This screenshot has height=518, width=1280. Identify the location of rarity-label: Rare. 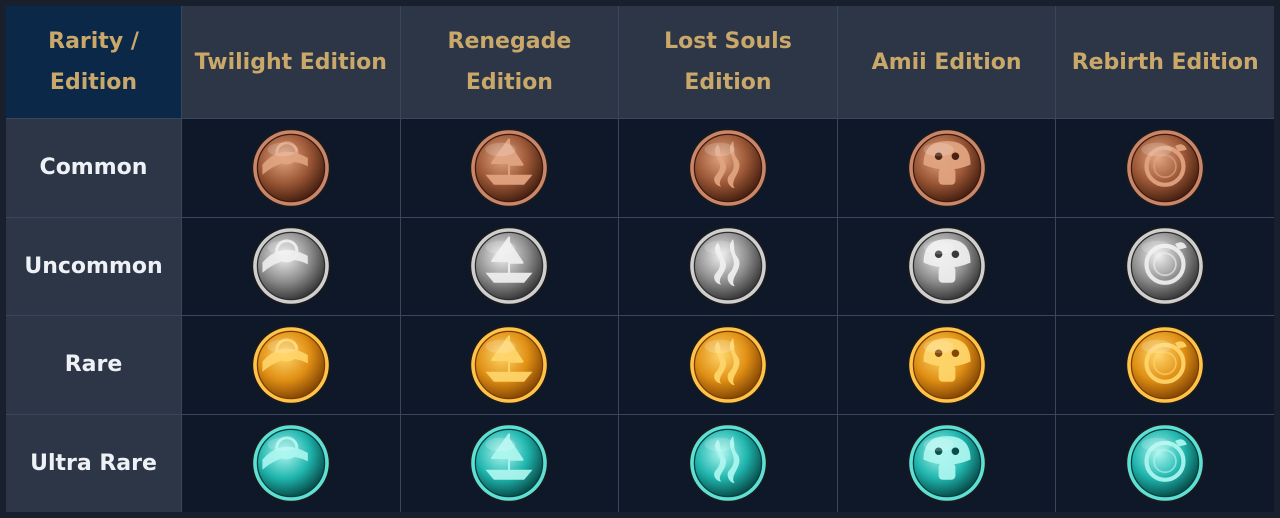
(93, 365).